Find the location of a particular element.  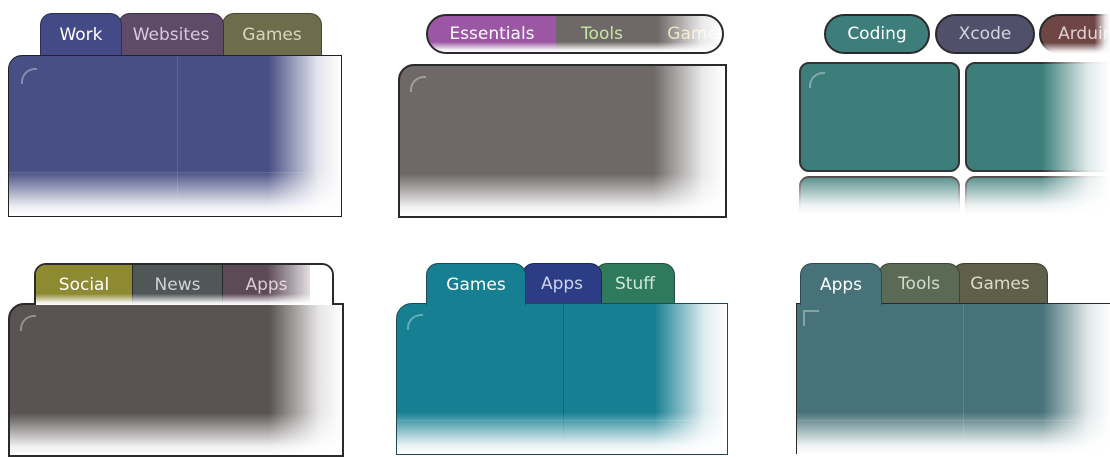

tab-label: Coding is located at coordinates (877, 34).